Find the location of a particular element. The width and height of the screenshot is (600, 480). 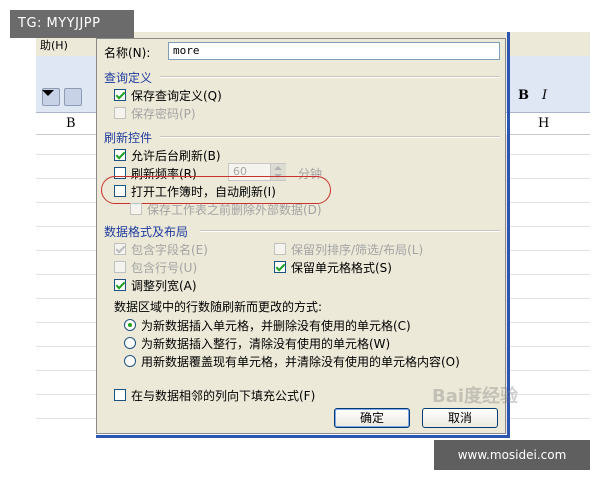

include-row-numbers-checkbox is located at coordinates (120, 267).